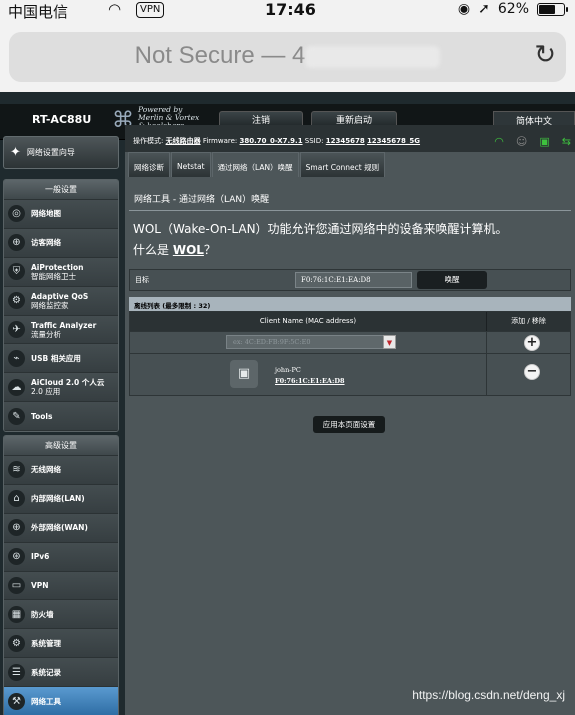 This screenshot has height=715, width=575. I want to click on page-title: 网络工具 - 通过网络（LAN）唤醒, so click(202, 200).